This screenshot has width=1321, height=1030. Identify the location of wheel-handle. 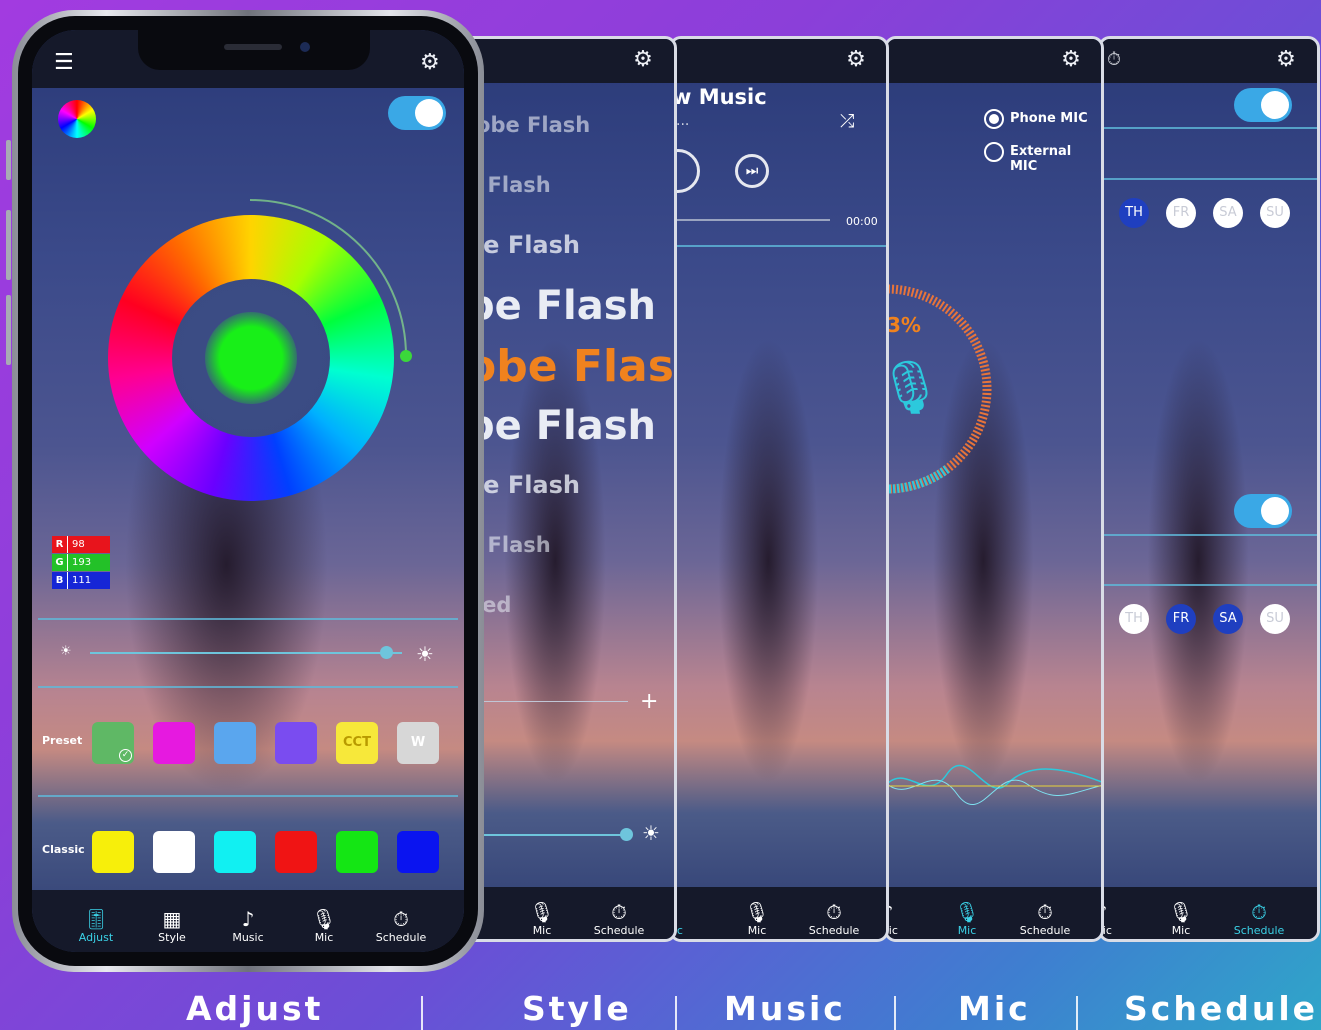
(406, 356).